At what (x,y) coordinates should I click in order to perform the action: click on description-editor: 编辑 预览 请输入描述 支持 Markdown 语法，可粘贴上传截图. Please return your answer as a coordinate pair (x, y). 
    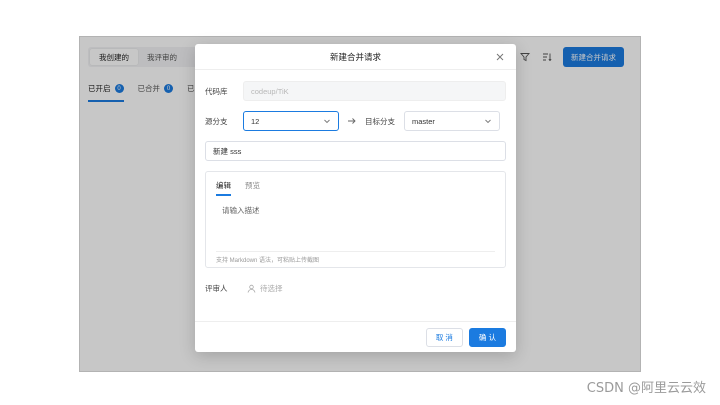
    Looking at the image, I should click on (355, 219).